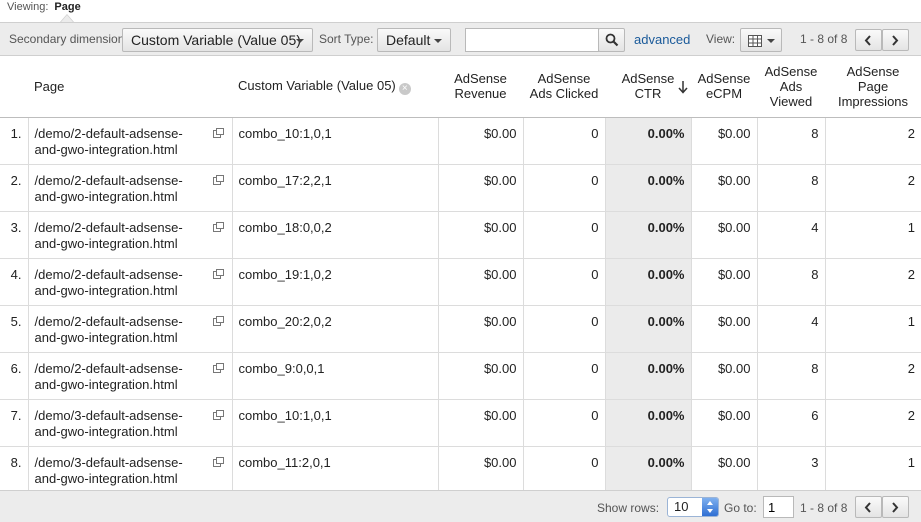  I want to click on adsense-ctr-header: AdSense CTR, so click(648, 87).